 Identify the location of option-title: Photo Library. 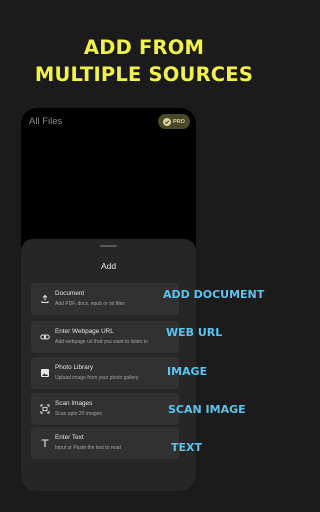
(74, 367).